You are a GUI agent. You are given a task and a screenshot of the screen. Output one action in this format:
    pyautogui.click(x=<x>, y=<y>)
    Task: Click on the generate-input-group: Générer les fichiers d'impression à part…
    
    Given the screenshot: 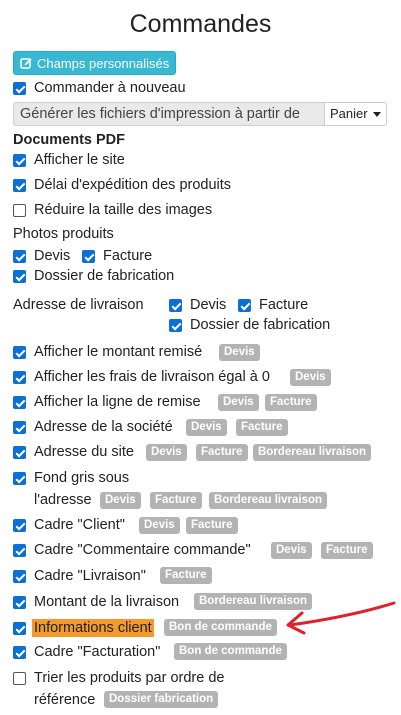 What is the action you would take?
    pyautogui.click(x=200, y=114)
    